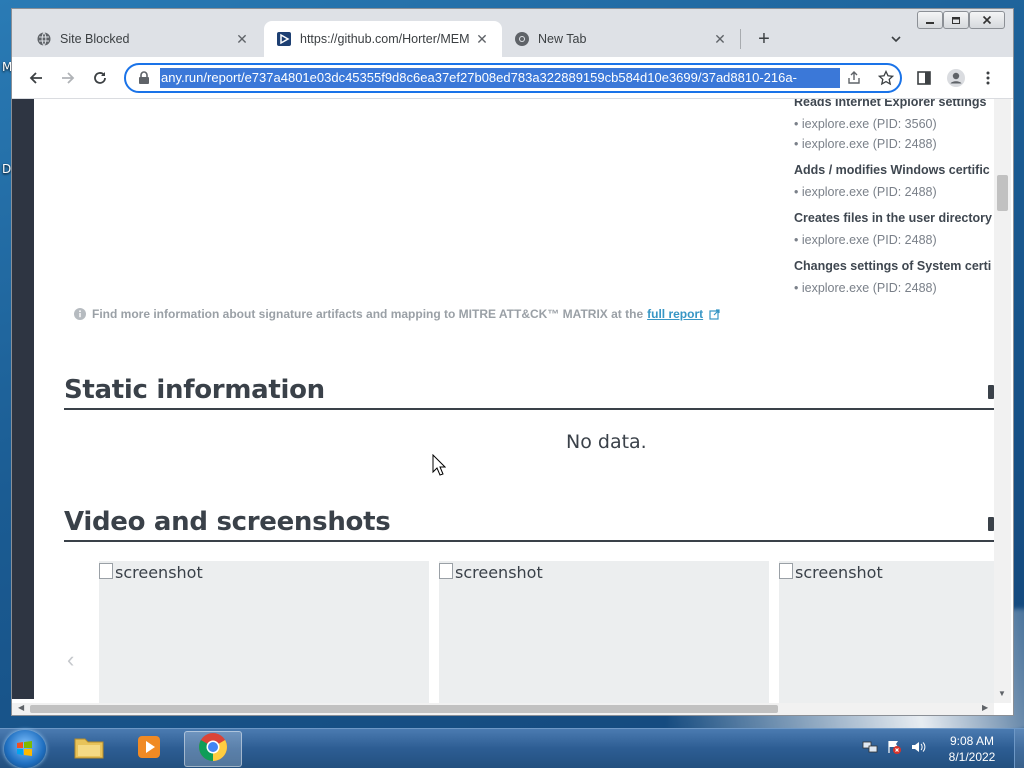 The height and width of the screenshot is (768, 1024). I want to click on action-center-icon, so click(894, 749).